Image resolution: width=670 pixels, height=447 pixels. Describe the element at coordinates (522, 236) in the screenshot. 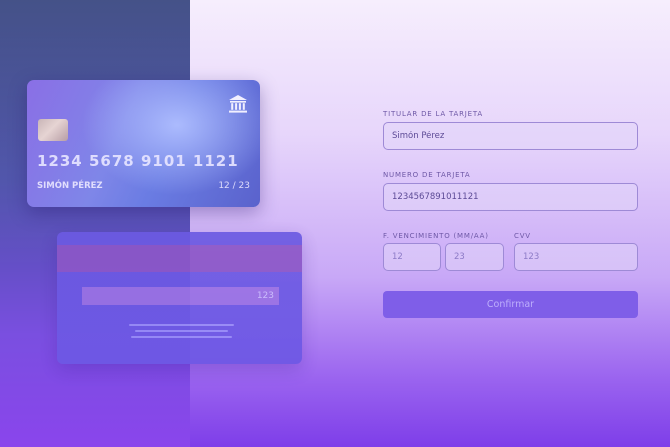

I see `cvv-label: CVV` at that location.